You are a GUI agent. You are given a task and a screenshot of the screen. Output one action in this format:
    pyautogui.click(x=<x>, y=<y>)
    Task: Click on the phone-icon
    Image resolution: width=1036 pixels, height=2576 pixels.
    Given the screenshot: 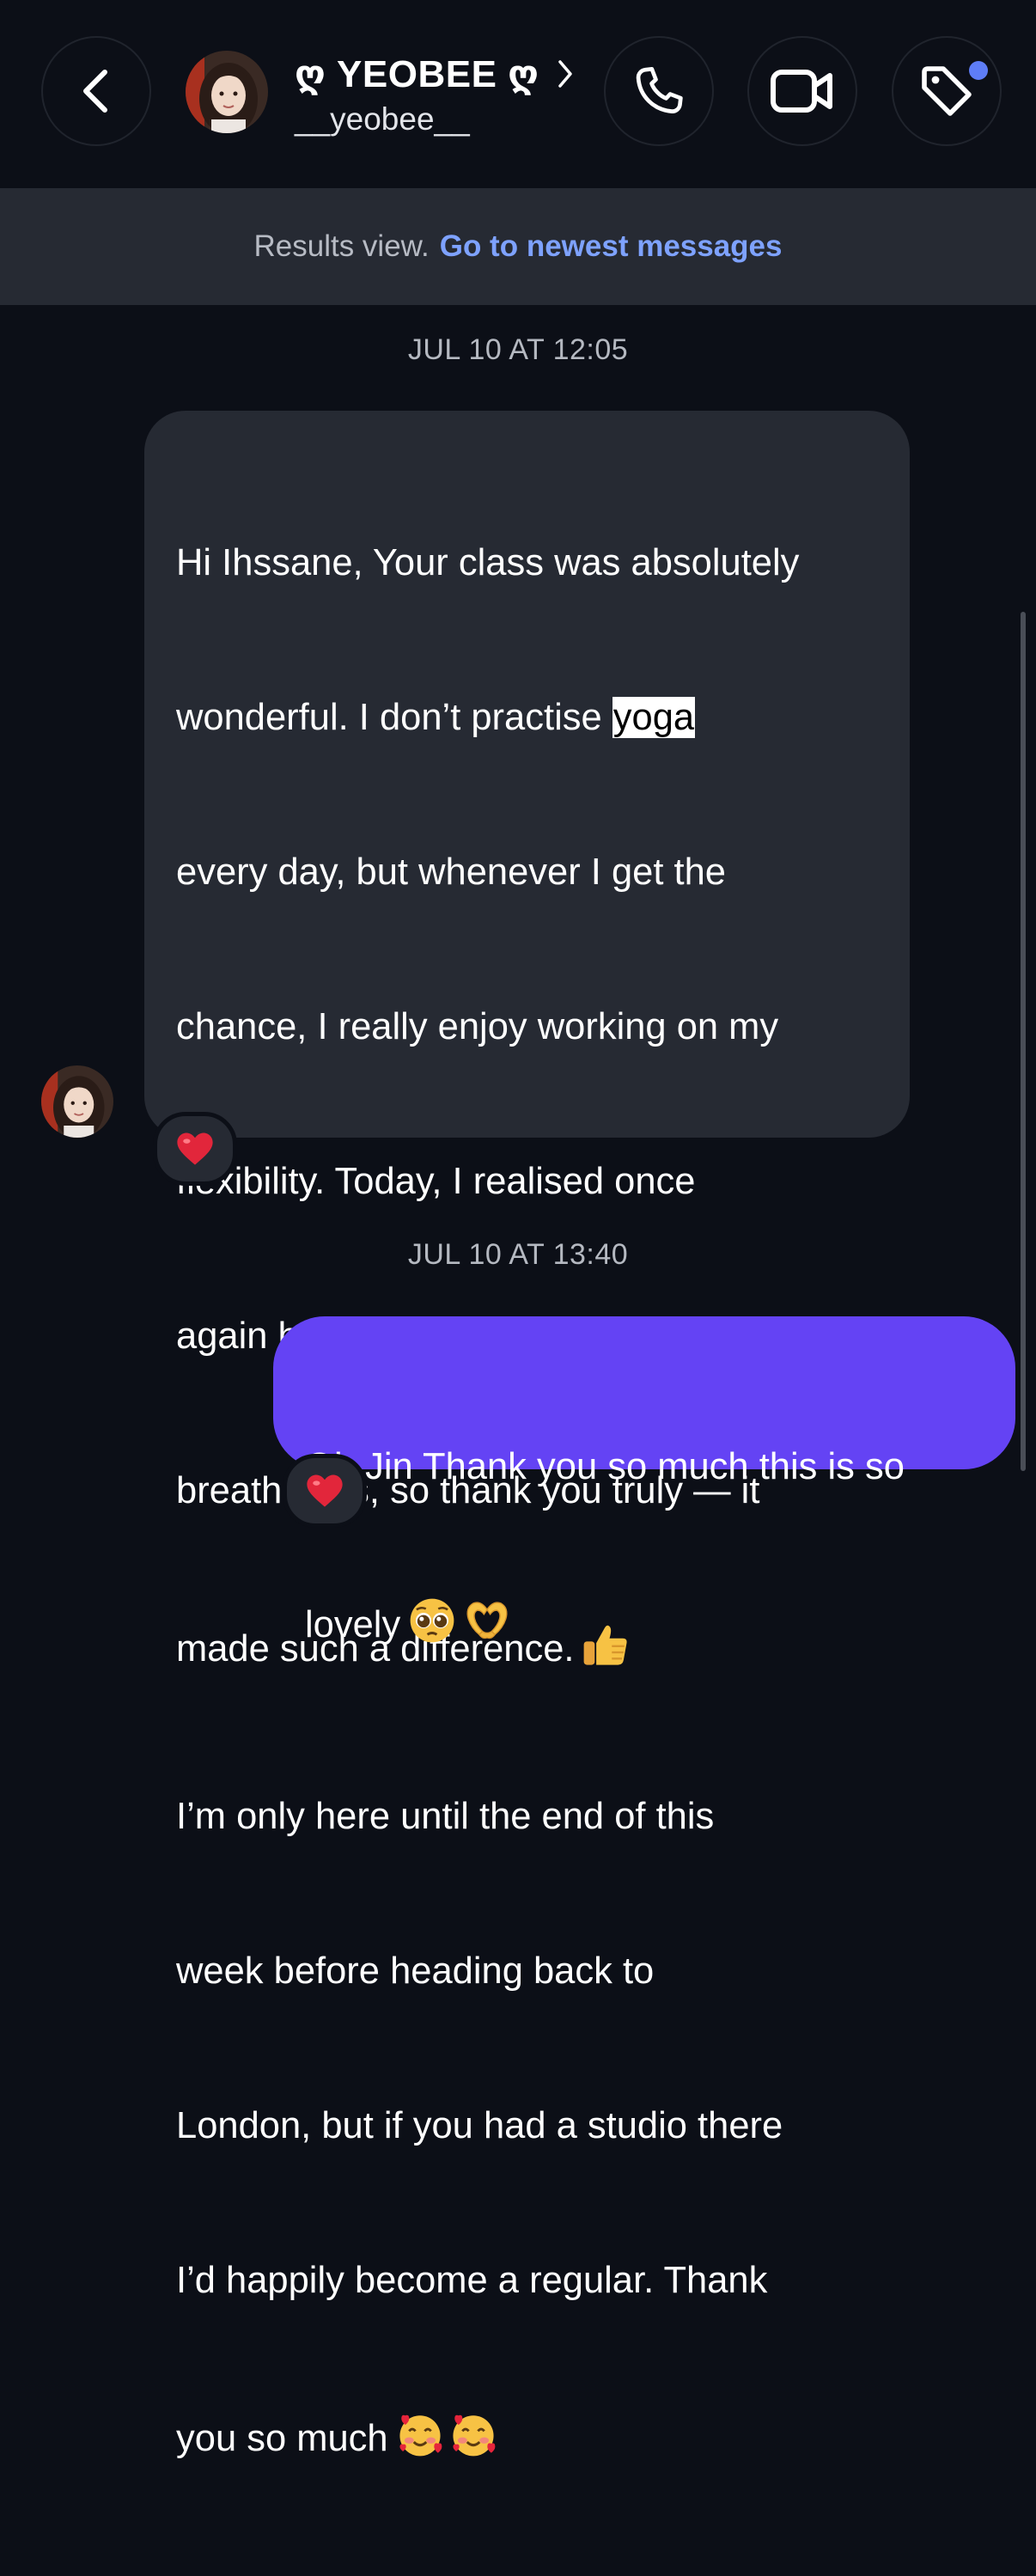 What is the action you would take?
    pyautogui.click(x=659, y=90)
    